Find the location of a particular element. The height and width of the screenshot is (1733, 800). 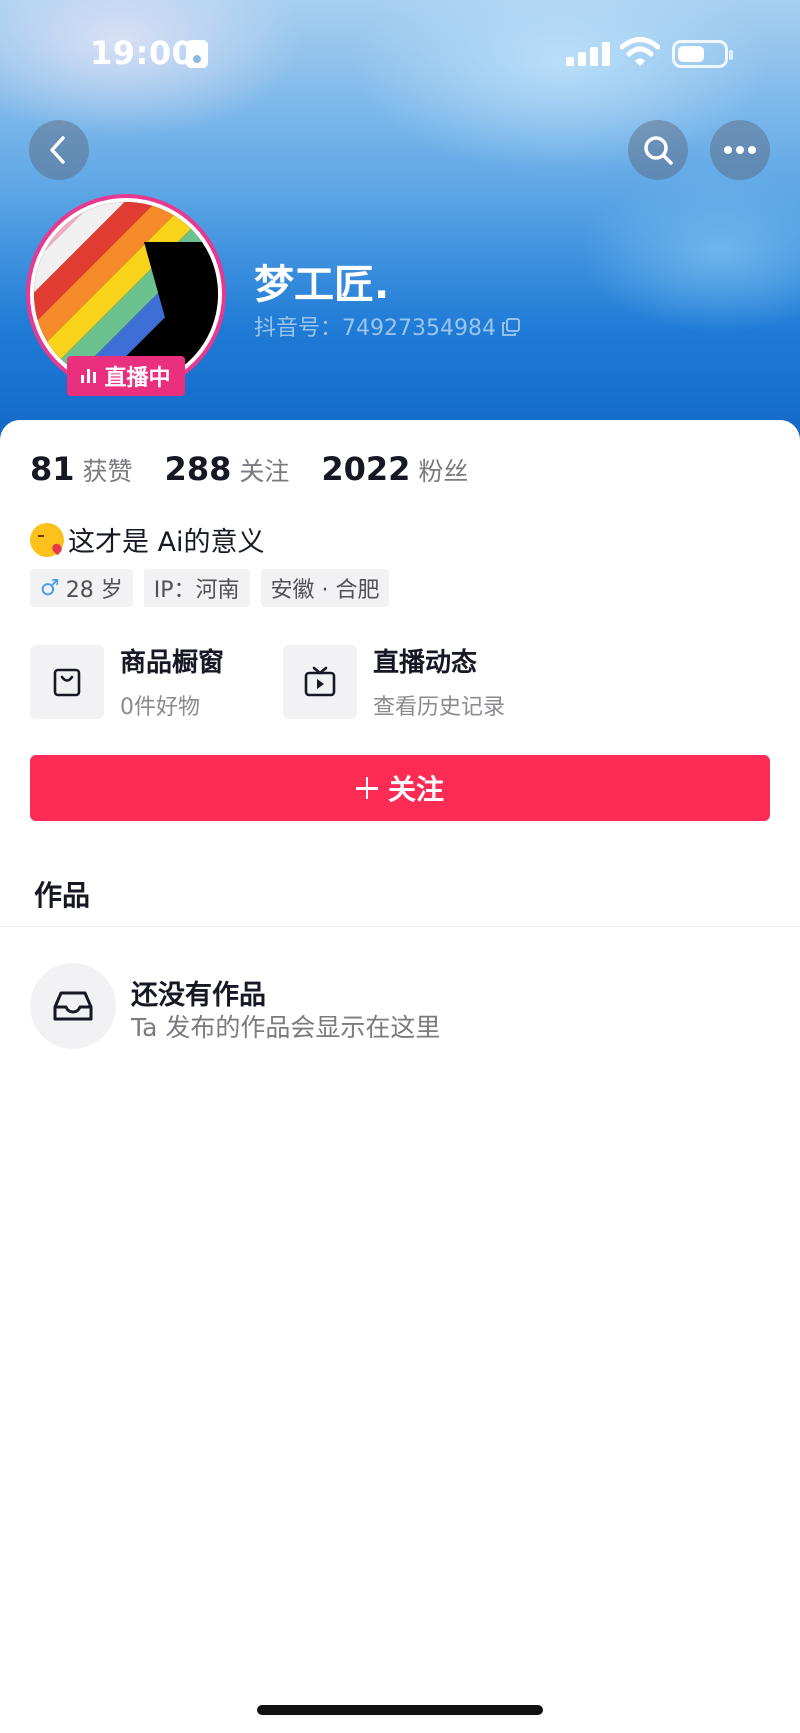

location-text: 安徽 · 合肥 is located at coordinates (325, 590).